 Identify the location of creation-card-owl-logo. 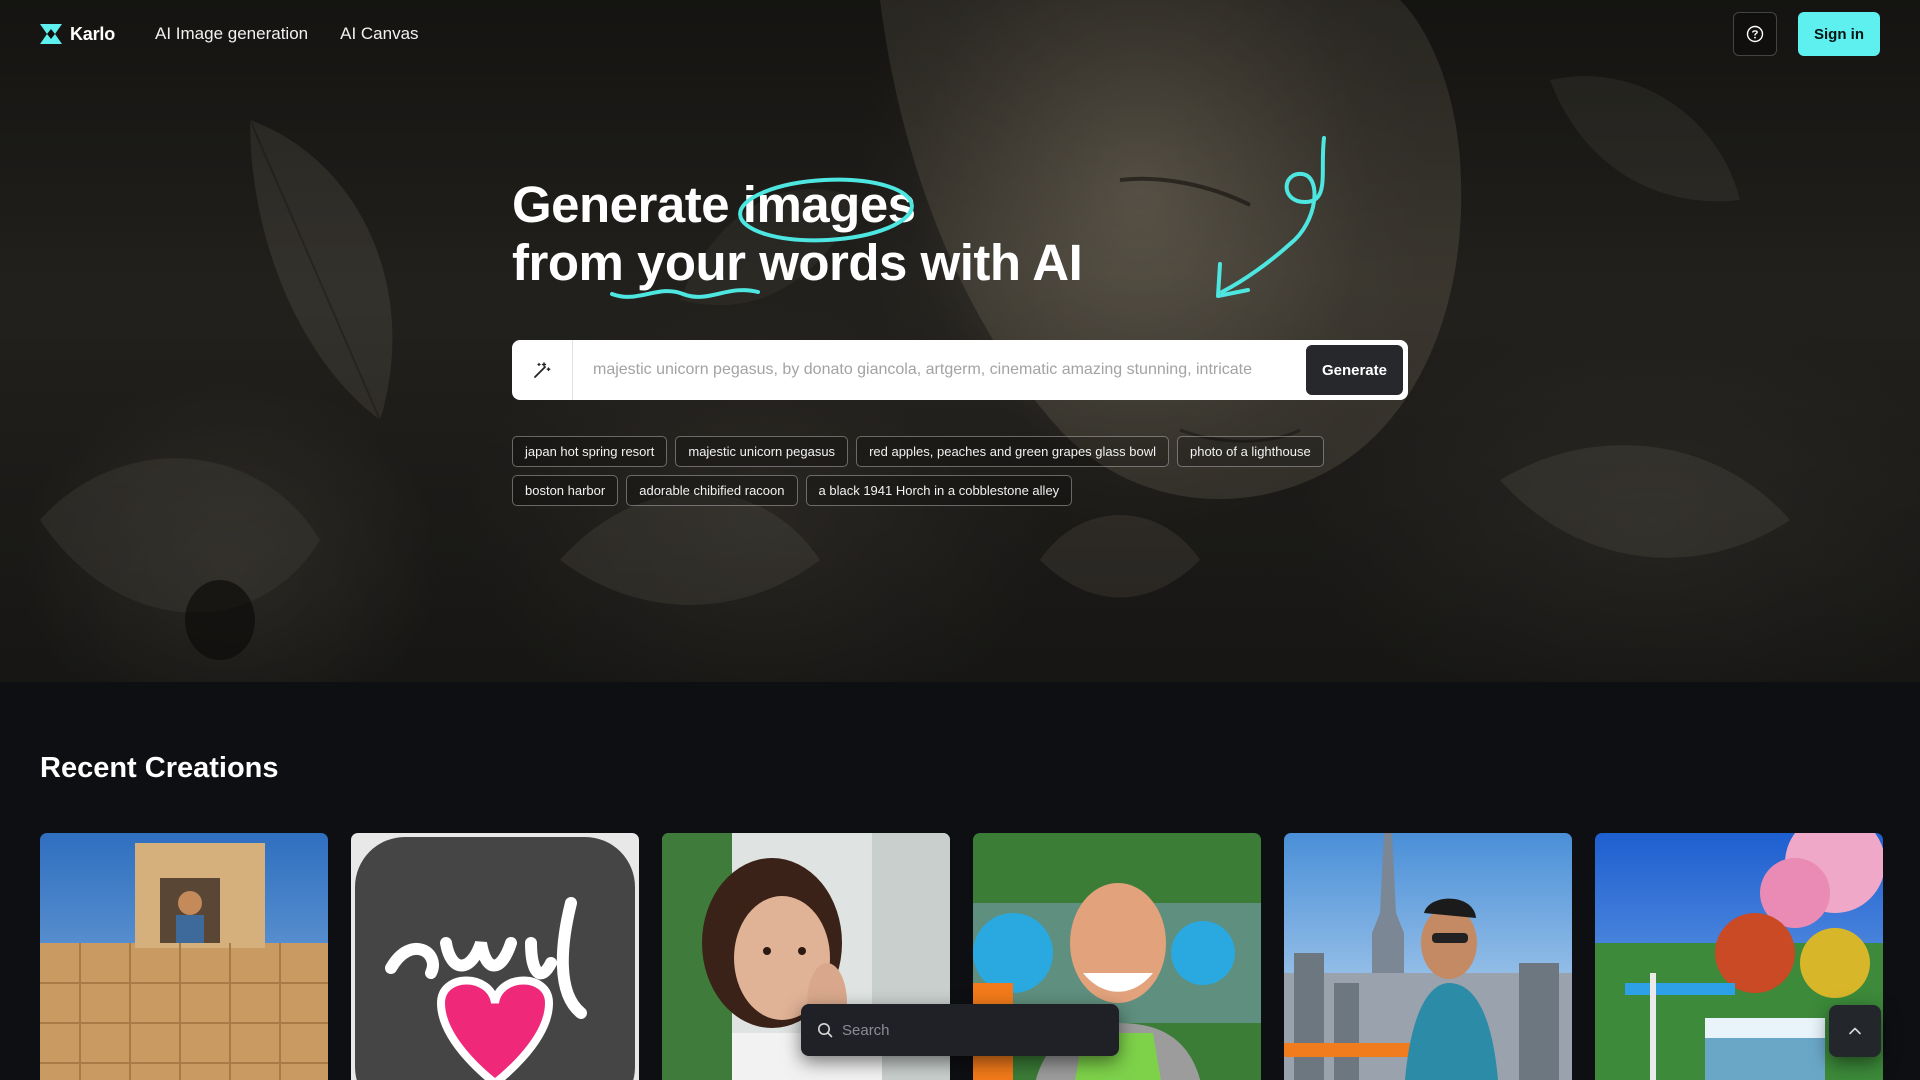
(495, 956).